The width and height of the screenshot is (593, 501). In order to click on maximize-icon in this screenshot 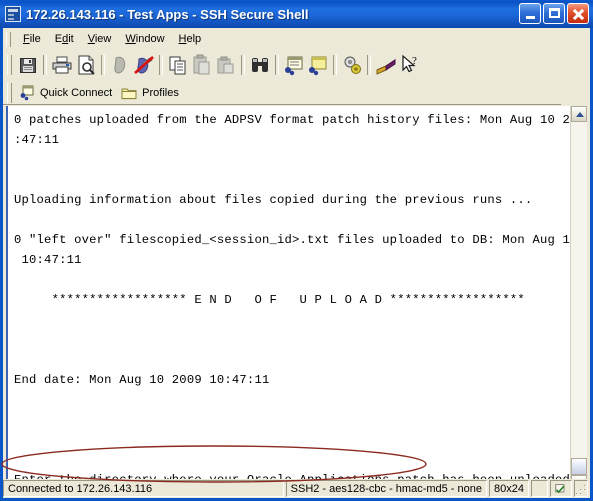, I will do `click(554, 13)`.